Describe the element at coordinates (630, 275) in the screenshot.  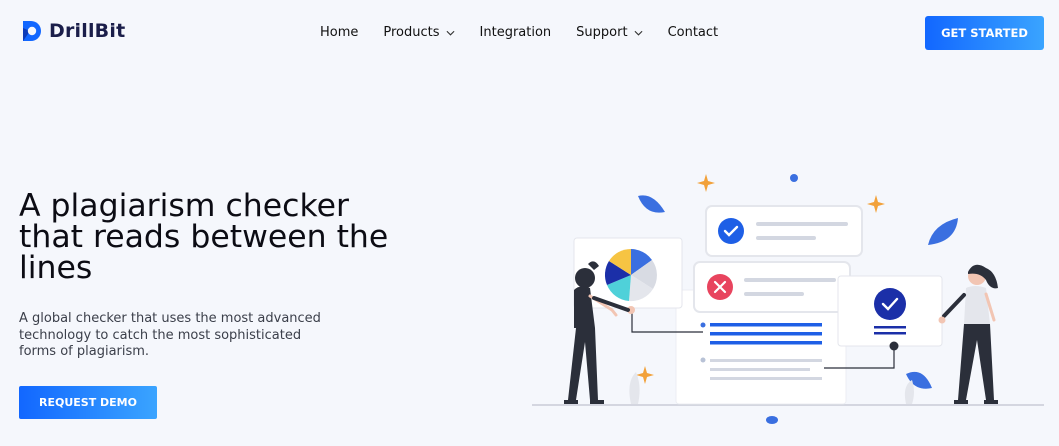
I see `pie-chart` at that location.